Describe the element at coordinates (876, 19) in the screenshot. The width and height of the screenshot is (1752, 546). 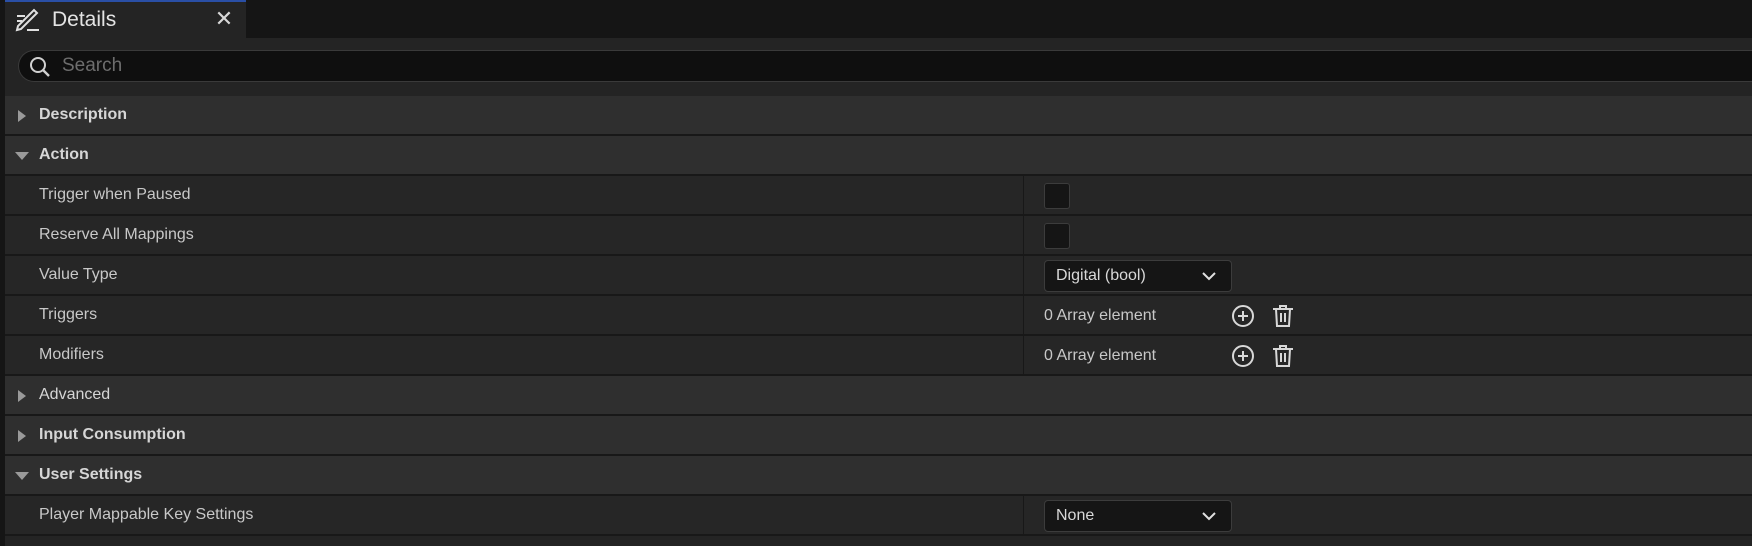
I see `tab-bar: Details ✕` at that location.